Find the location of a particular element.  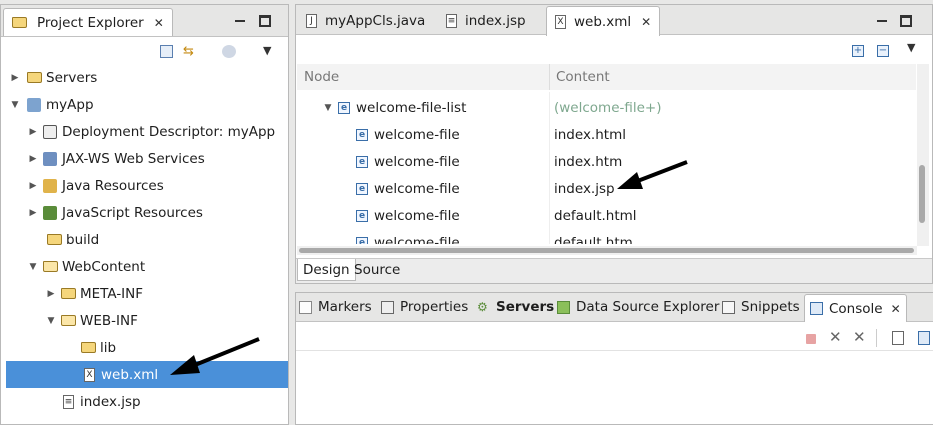

tree-item-index-jsp: ≡ index.jsp is located at coordinates (144, 401).